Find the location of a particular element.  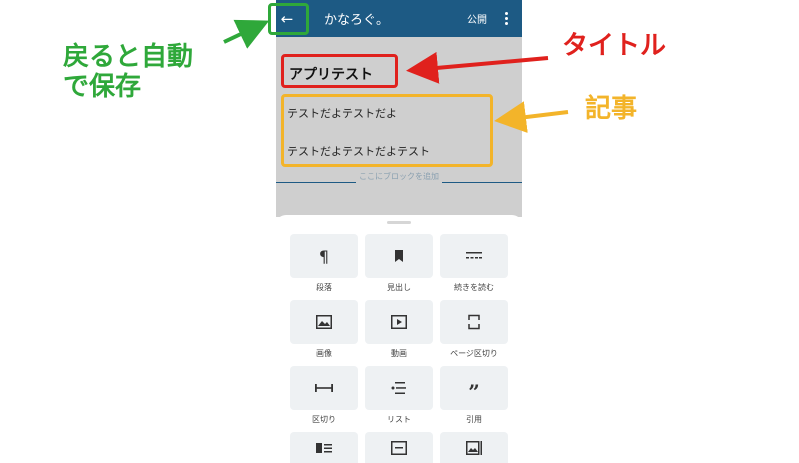

back-annotation: 戻ると自動 で保存 is located at coordinates (128, 72).